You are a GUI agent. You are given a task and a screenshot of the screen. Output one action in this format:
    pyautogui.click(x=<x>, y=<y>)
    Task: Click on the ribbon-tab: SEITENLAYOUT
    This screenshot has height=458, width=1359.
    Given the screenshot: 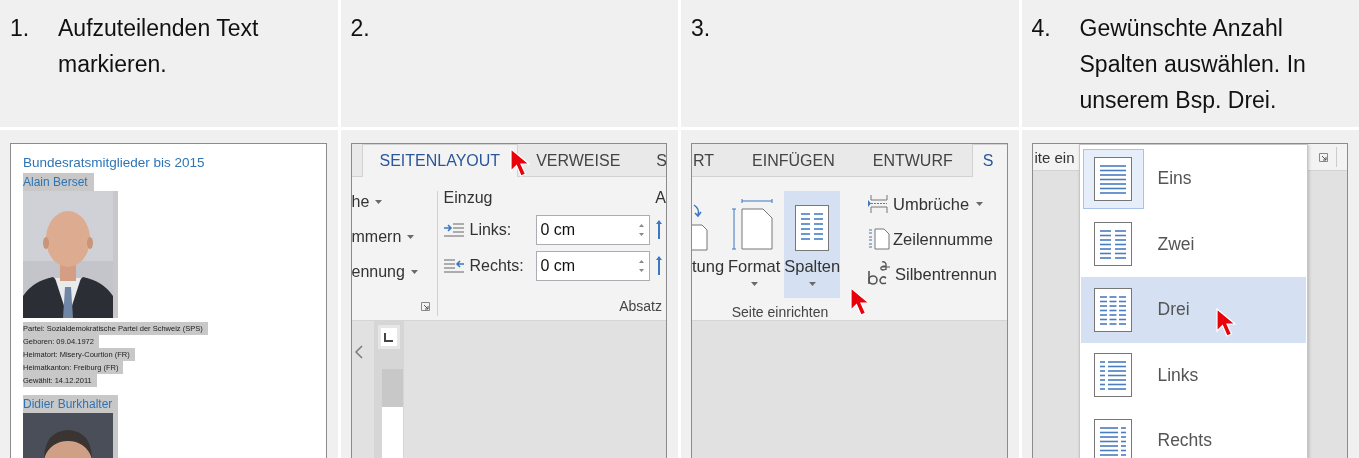 What is the action you would take?
    pyautogui.click(x=440, y=160)
    